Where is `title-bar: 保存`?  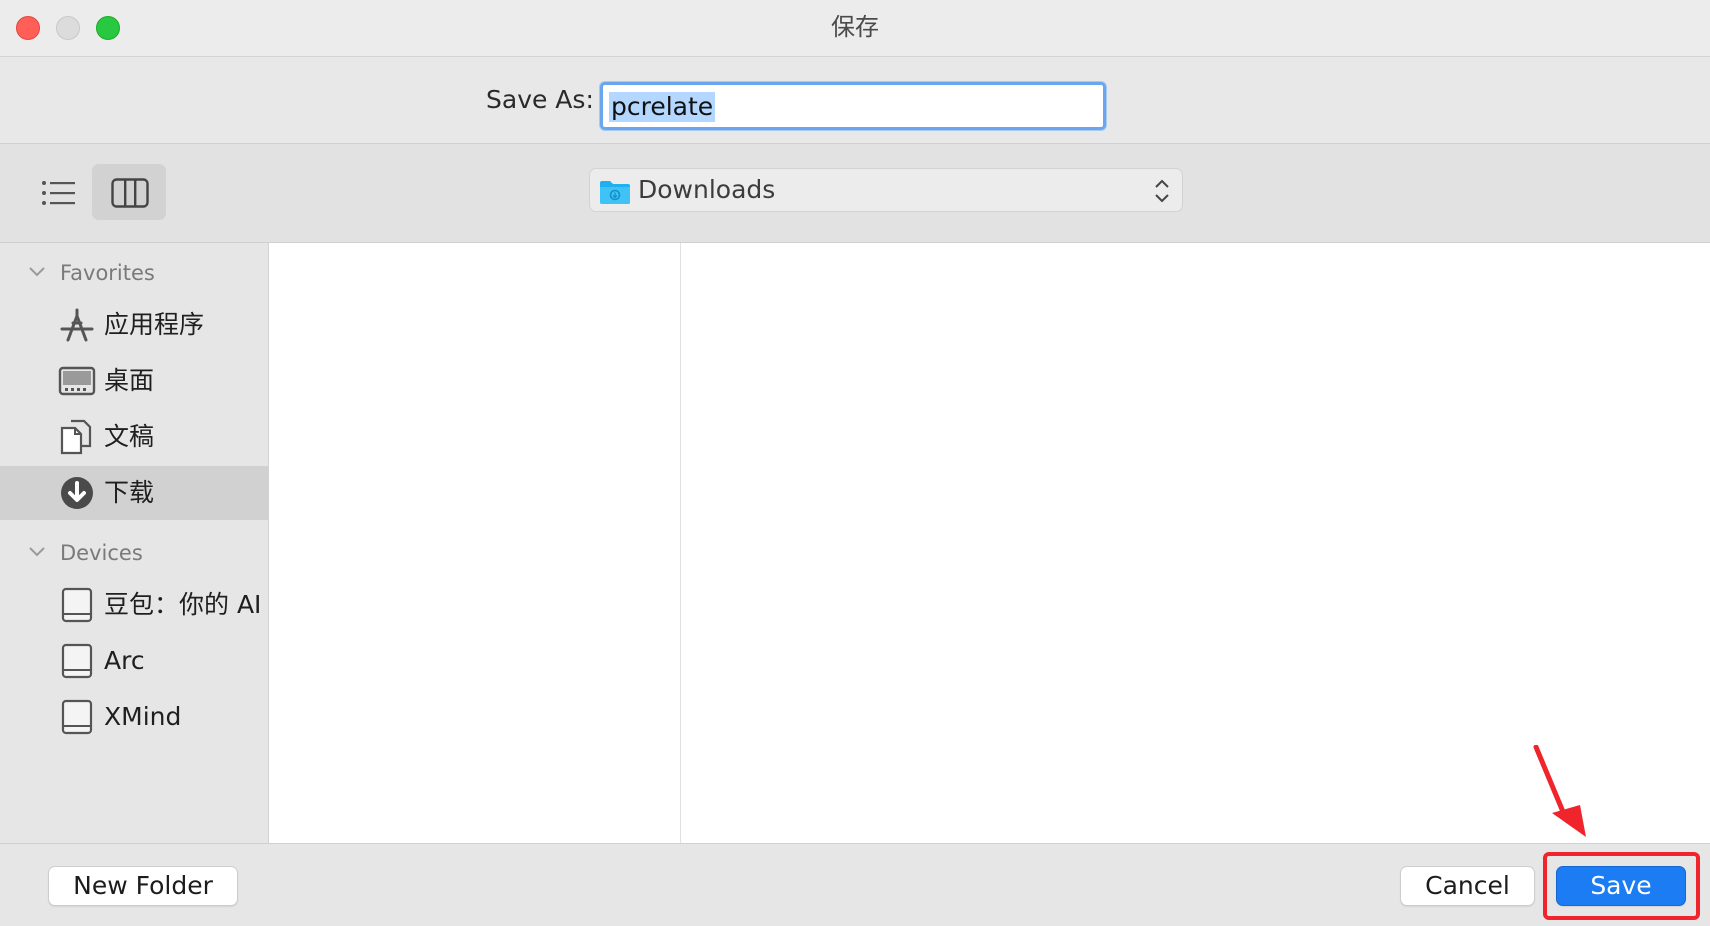 title-bar: 保存 is located at coordinates (855, 28).